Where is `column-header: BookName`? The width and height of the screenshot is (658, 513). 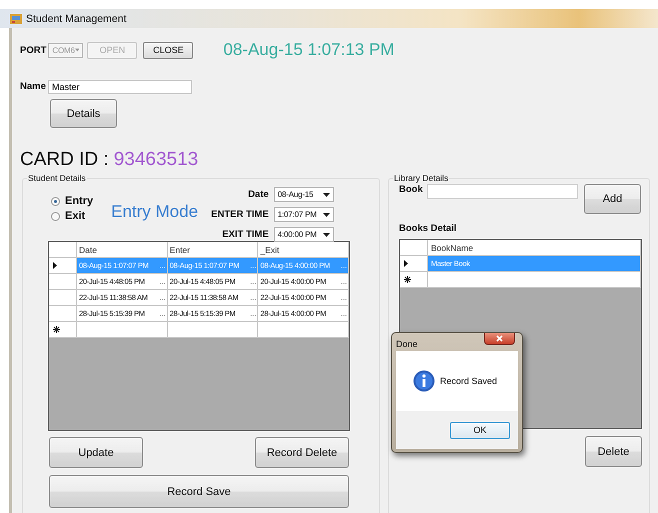
column-header: BookName is located at coordinates (534, 248).